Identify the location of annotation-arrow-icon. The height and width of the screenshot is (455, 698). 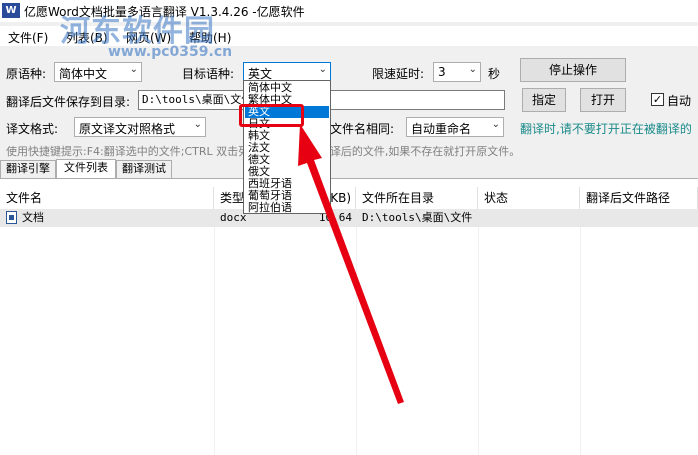
(351, 264).